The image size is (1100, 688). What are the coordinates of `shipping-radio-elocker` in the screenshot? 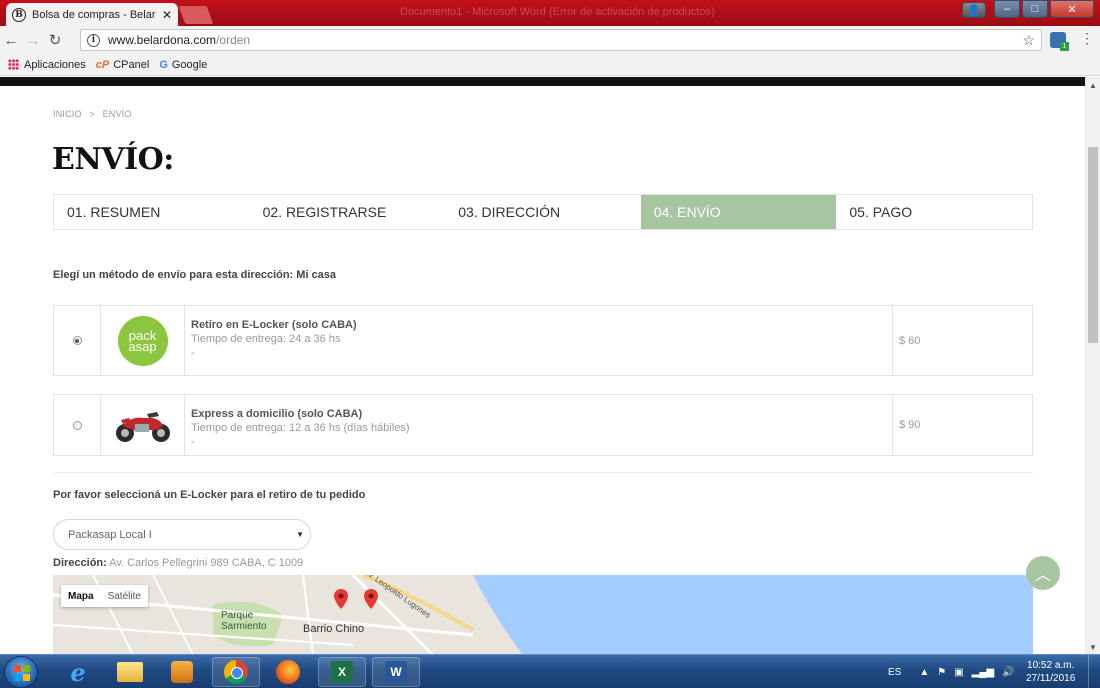 It's located at (77, 340).